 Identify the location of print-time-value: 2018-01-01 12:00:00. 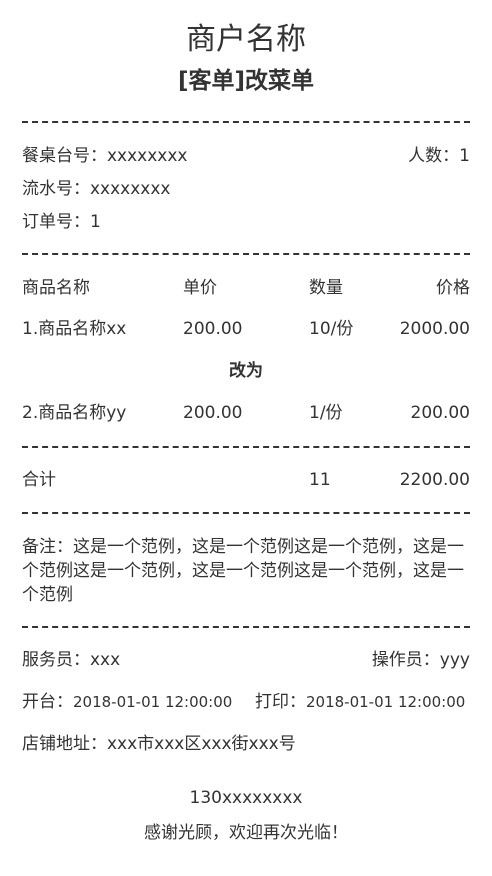
(386, 702).